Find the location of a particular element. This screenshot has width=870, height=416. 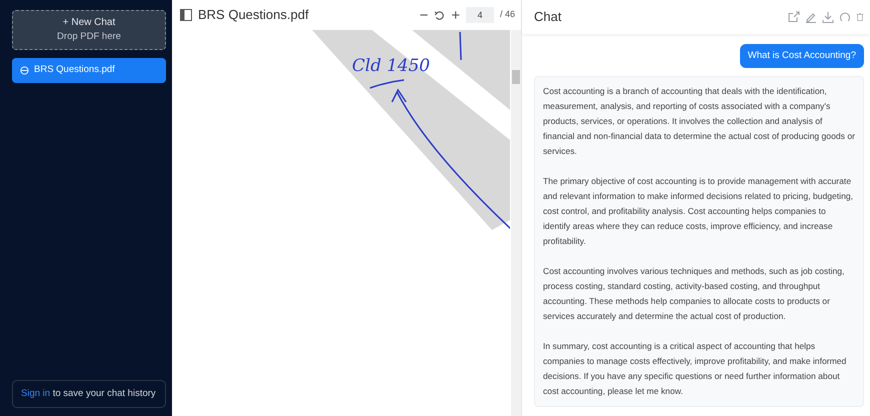

handwritten-note: Cld 1450 is located at coordinates (391, 66).